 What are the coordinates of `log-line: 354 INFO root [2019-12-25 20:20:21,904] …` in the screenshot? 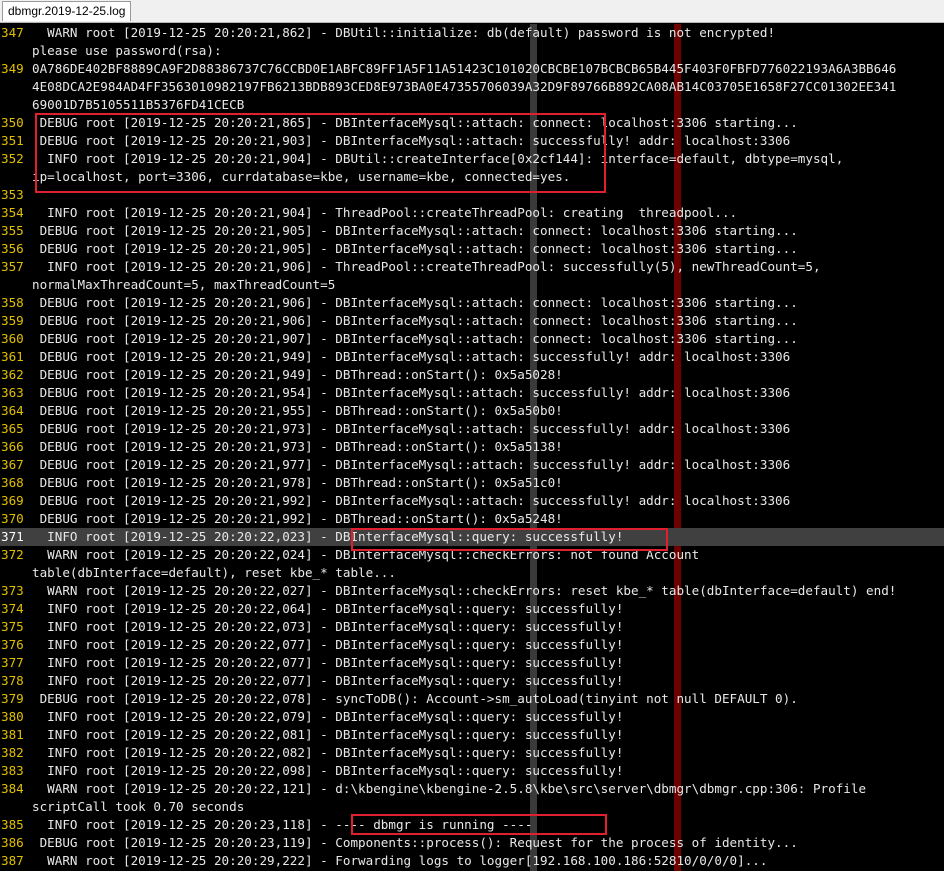 It's located at (472, 213).